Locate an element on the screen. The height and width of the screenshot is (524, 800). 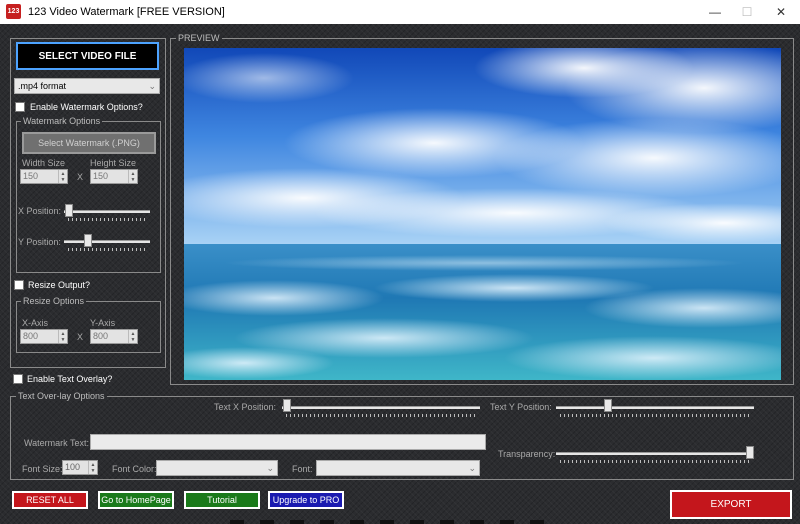
close-button: ✕ is located at coordinates (781, 12).